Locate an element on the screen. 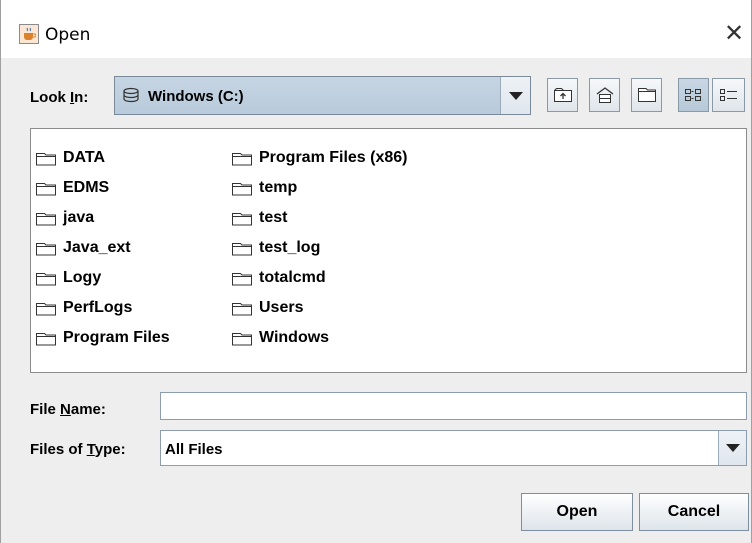  file-name-label: Logy is located at coordinates (82, 277).